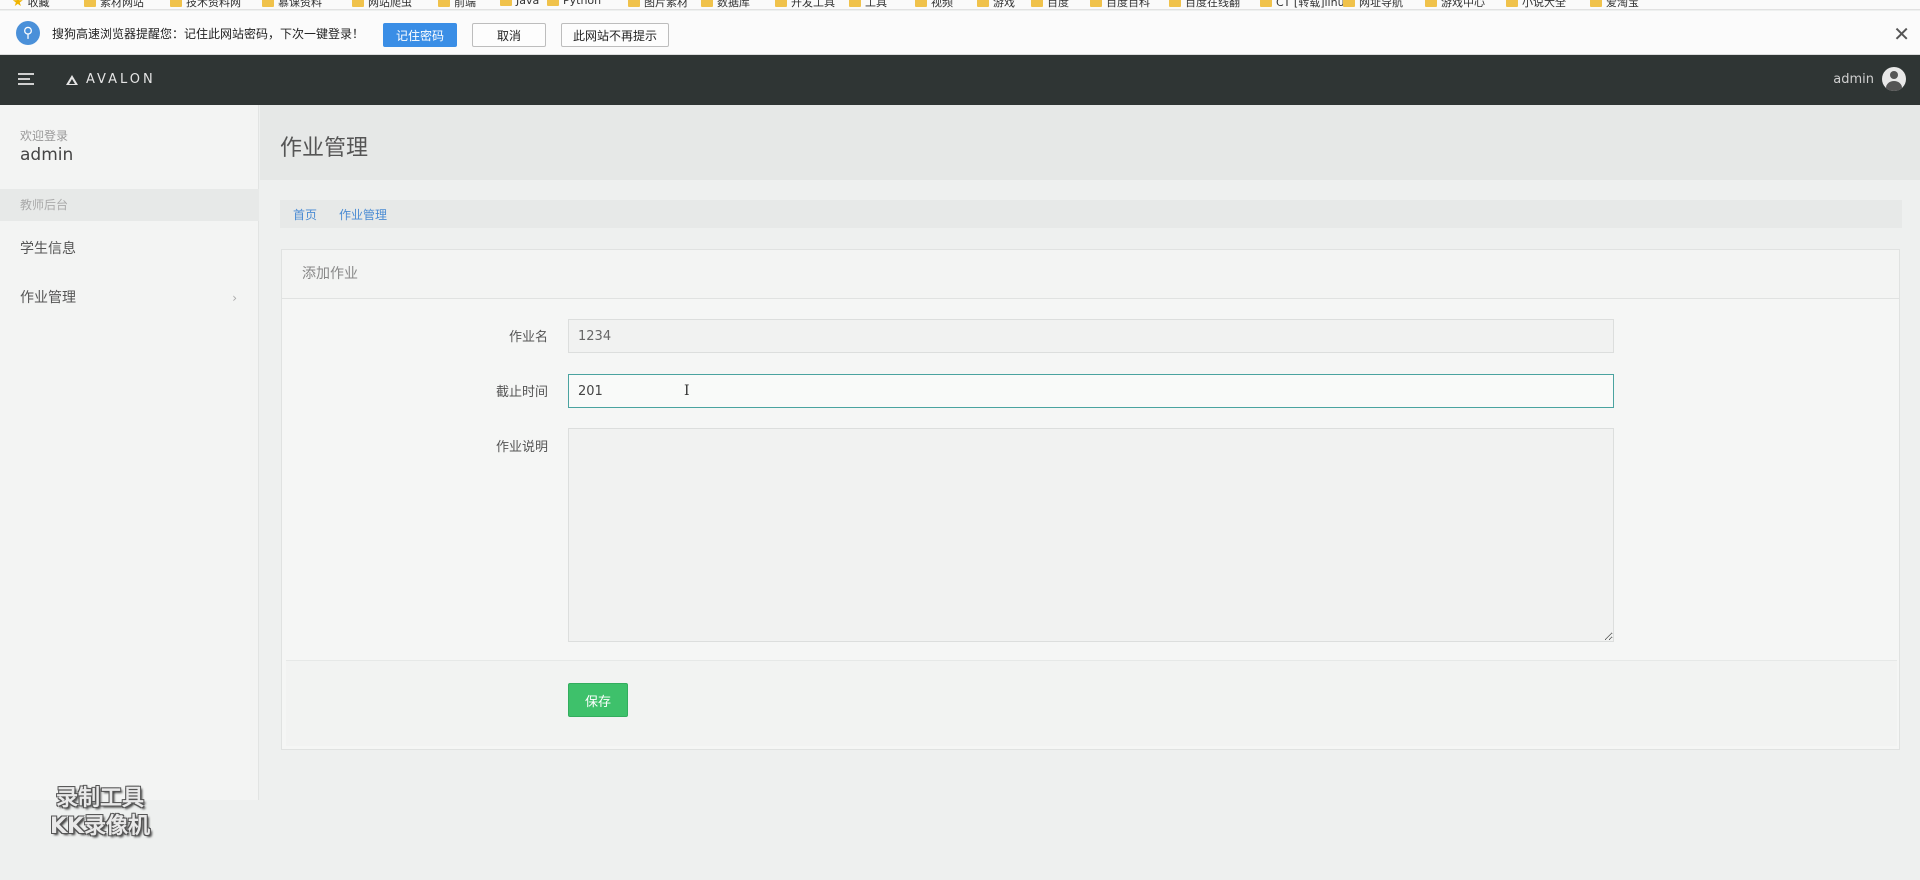 This screenshot has width=1920, height=880. I want to click on bookmark-item: 游戏中心, so click(1455, 4).